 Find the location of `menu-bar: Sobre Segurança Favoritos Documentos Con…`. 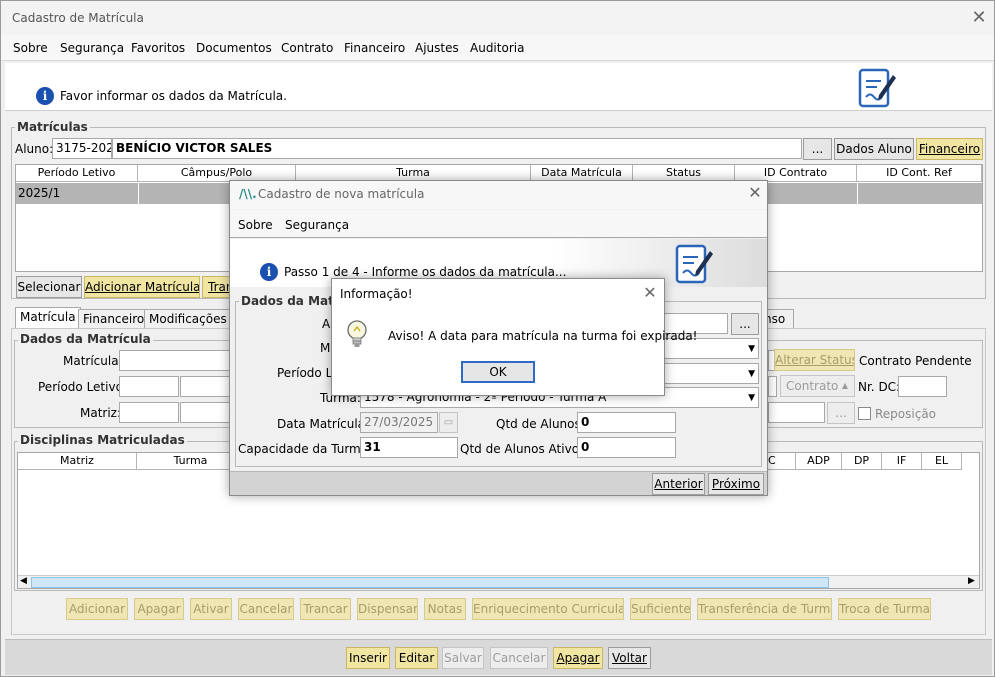

menu-bar: Sobre Segurança Favoritos Documentos Con… is located at coordinates (497, 48).